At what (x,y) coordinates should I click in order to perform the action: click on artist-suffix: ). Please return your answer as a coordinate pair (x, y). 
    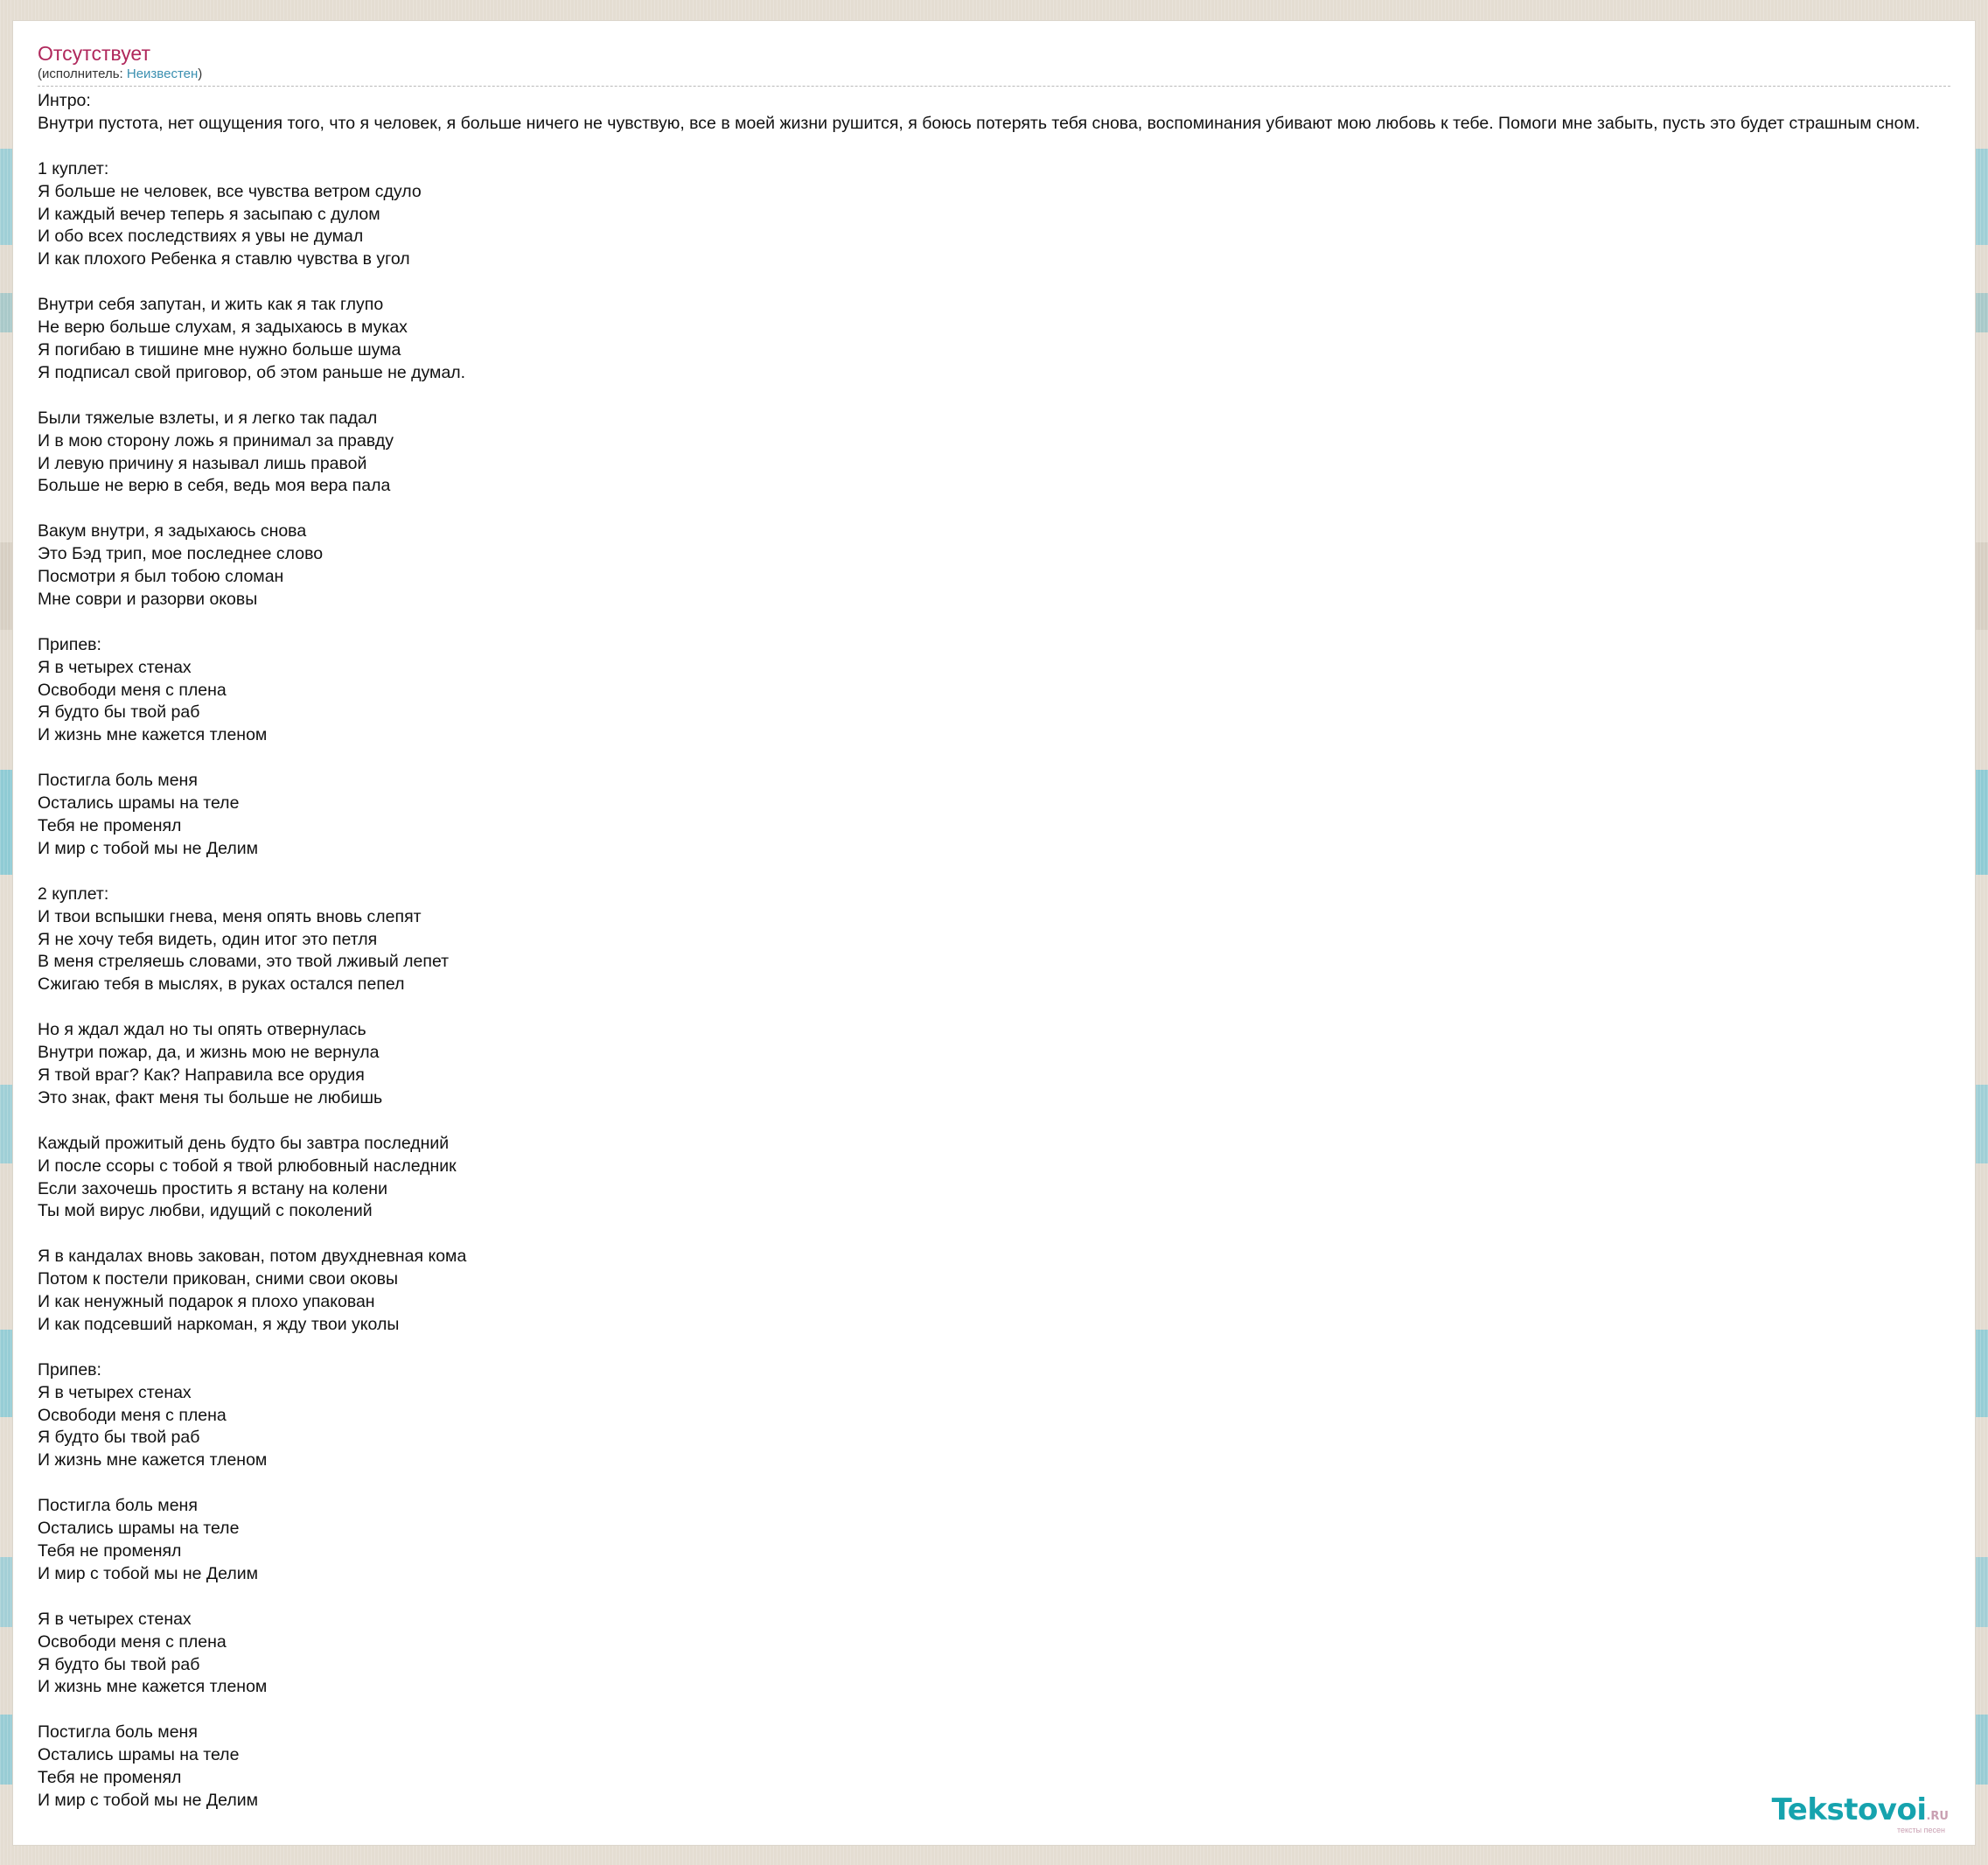
    Looking at the image, I should click on (200, 73).